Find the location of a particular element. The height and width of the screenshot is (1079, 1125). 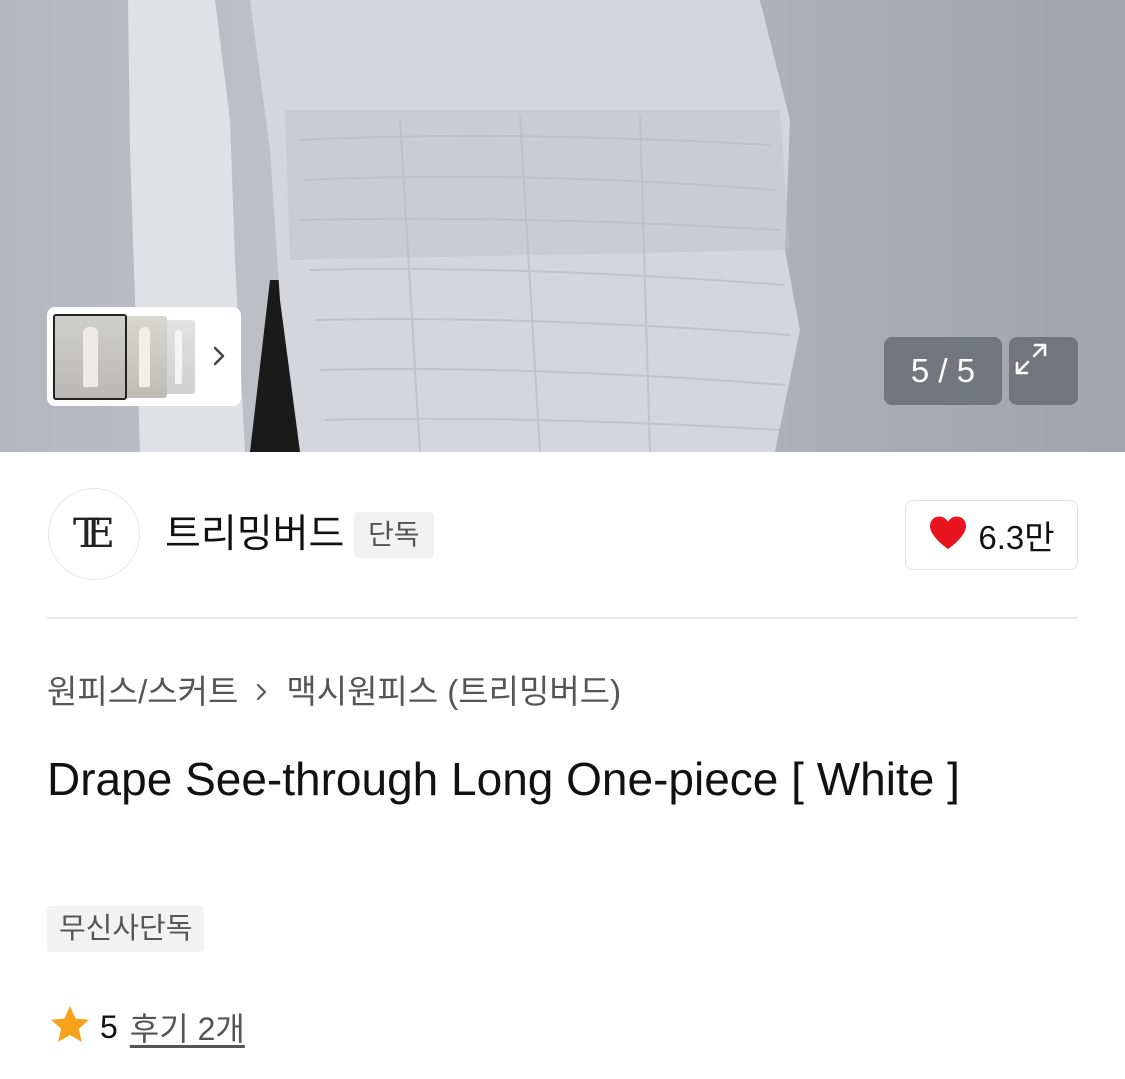

rating-row: 5 후기 2개 is located at coordinates (146, 1027).